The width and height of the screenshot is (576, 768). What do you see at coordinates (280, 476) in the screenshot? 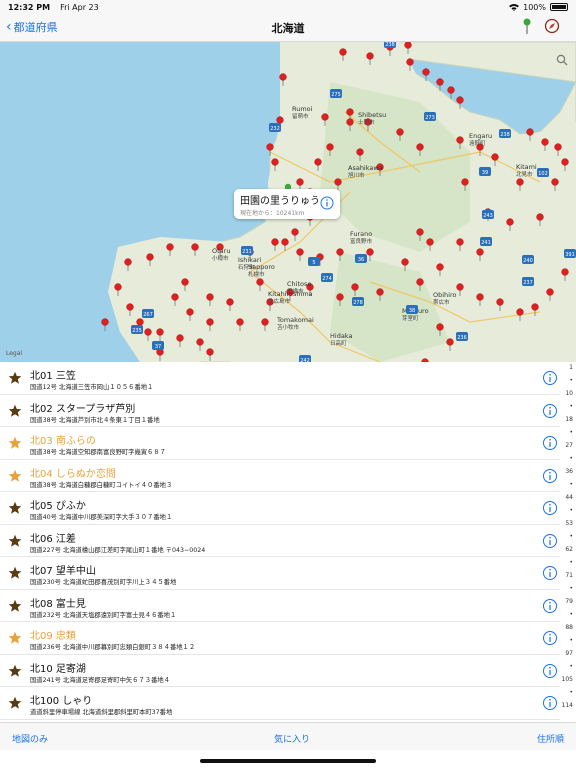
I see `list-item: 北04 しらぬか恋問 国道38号 北海道白糠郡白糠町コイトイ４０番地３` at bounding box center [280, 476].